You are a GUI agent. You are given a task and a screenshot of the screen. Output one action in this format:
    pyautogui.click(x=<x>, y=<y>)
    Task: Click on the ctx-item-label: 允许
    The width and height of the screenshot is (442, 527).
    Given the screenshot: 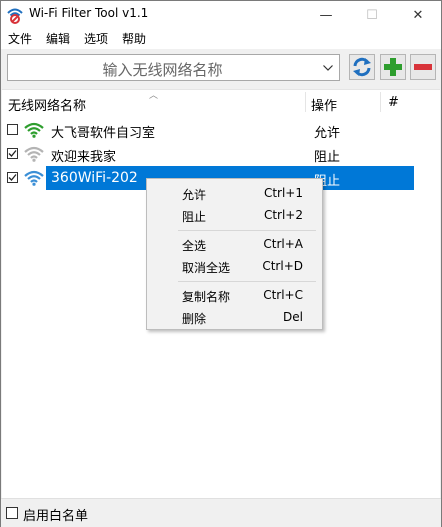 What is the action you would take?
    pyautogui.click(x=194, y=195)
    